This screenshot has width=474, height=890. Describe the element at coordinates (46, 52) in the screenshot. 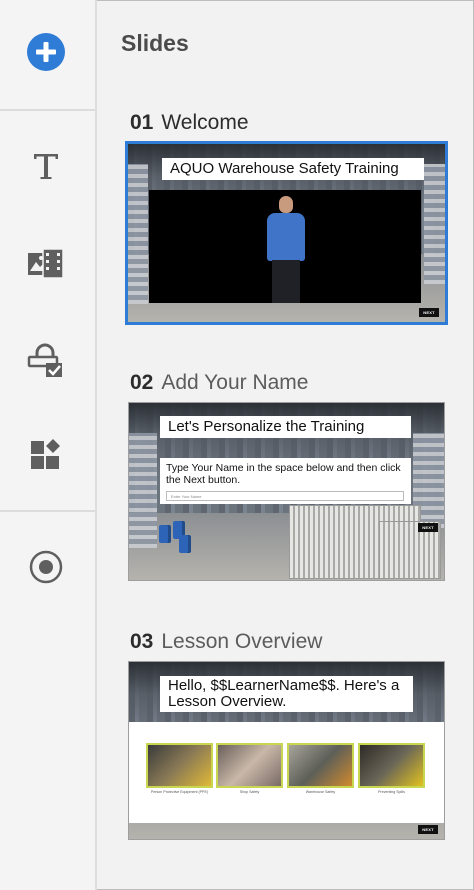

I see `add-icon` at that location.